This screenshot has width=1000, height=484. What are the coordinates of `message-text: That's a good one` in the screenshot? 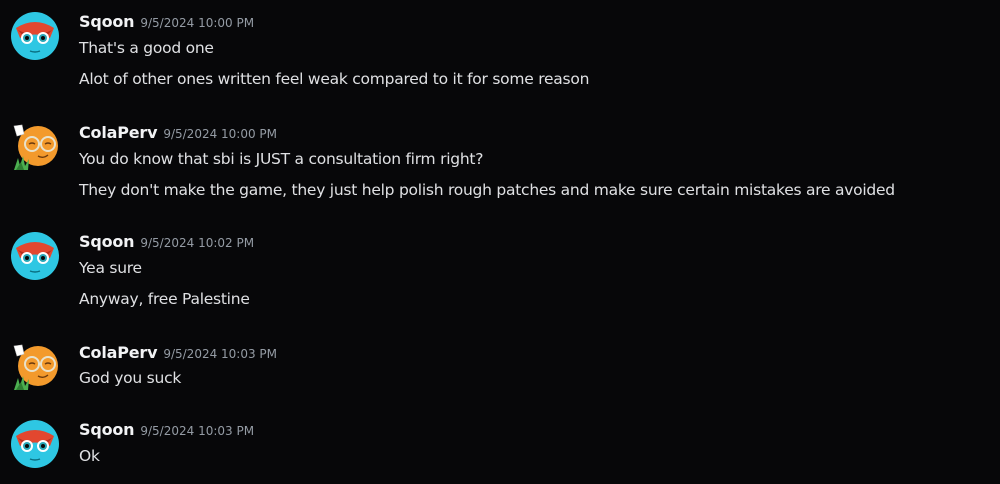 It's located at (146, 48).